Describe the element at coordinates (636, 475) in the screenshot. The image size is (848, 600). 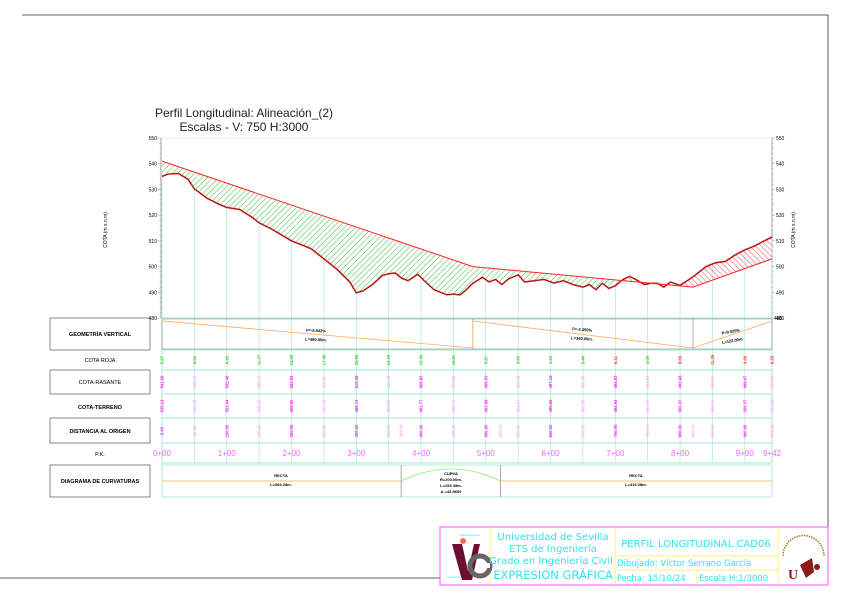
I see `curv-recta2-type: RECTA` at that location.